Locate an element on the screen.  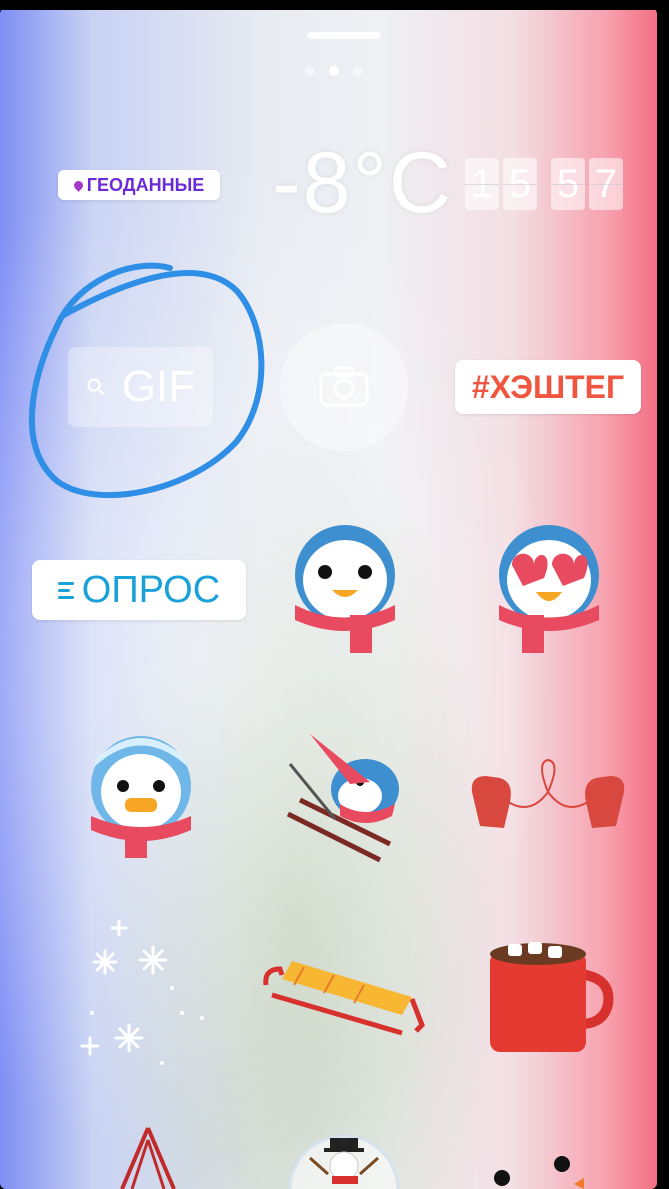
penguin-heart-eyes-sticker is located at coordinates (549, 587).